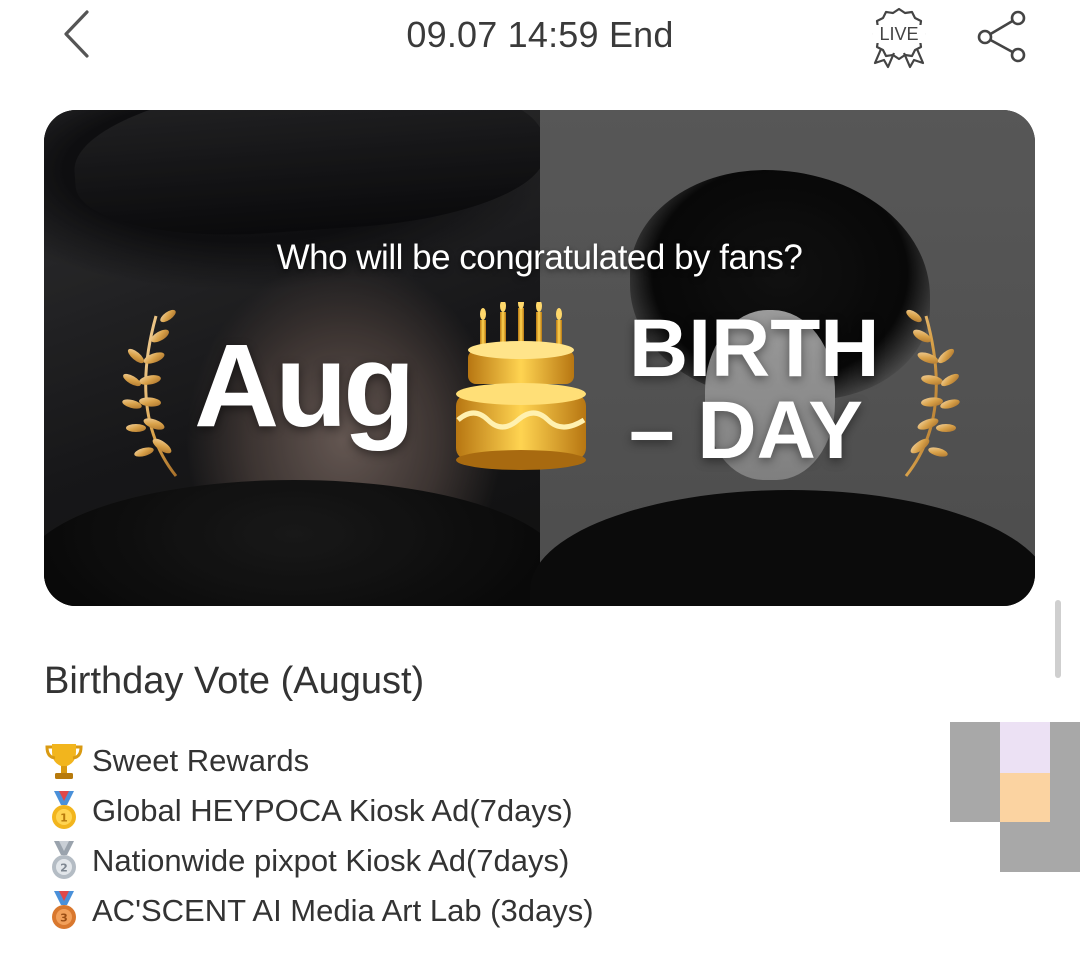  What do you see at coordinates (64, 761) in the screenshot?
I see `trophy-icon` at bounding box center [64, 761].